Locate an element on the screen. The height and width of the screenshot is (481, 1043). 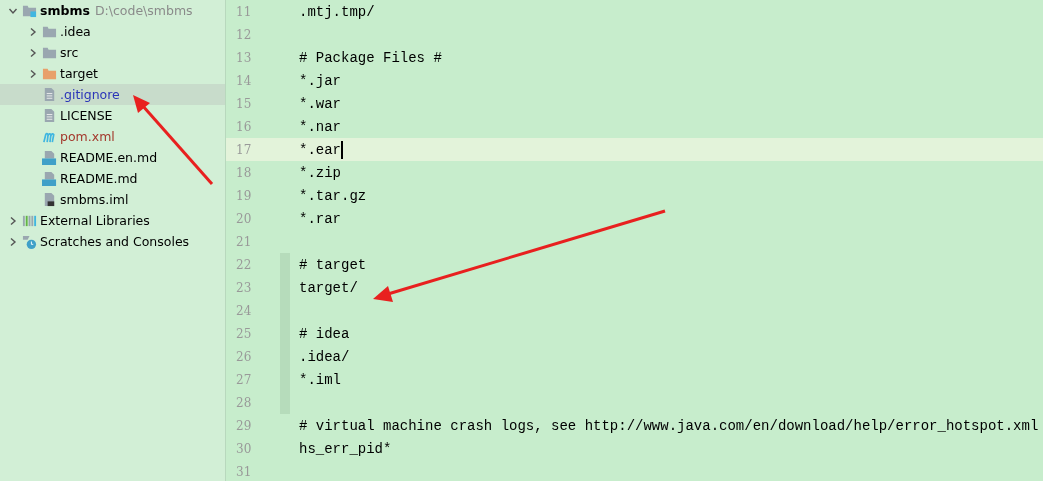
scratches-icon is located at coordinates (29, 241).